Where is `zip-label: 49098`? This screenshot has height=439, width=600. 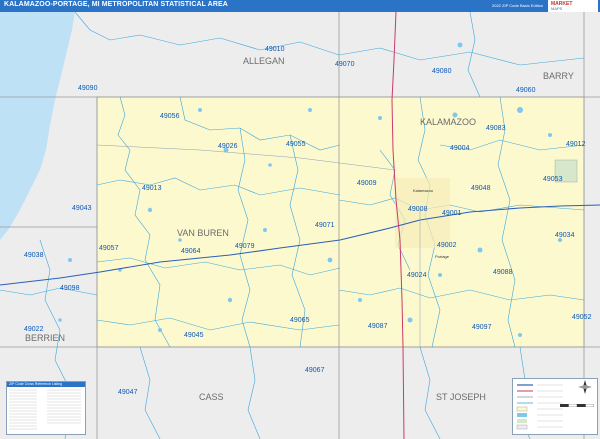 zip-label: 49098 is located at coordinates (70, 288).